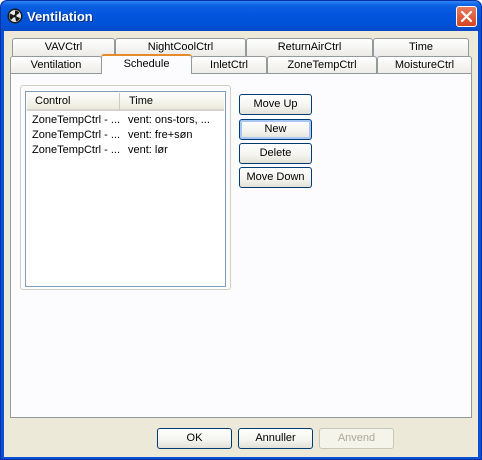 This screenshot has height=460, width=482. I want to click on tab-label: MoistureCtrl, so click(424, 65).